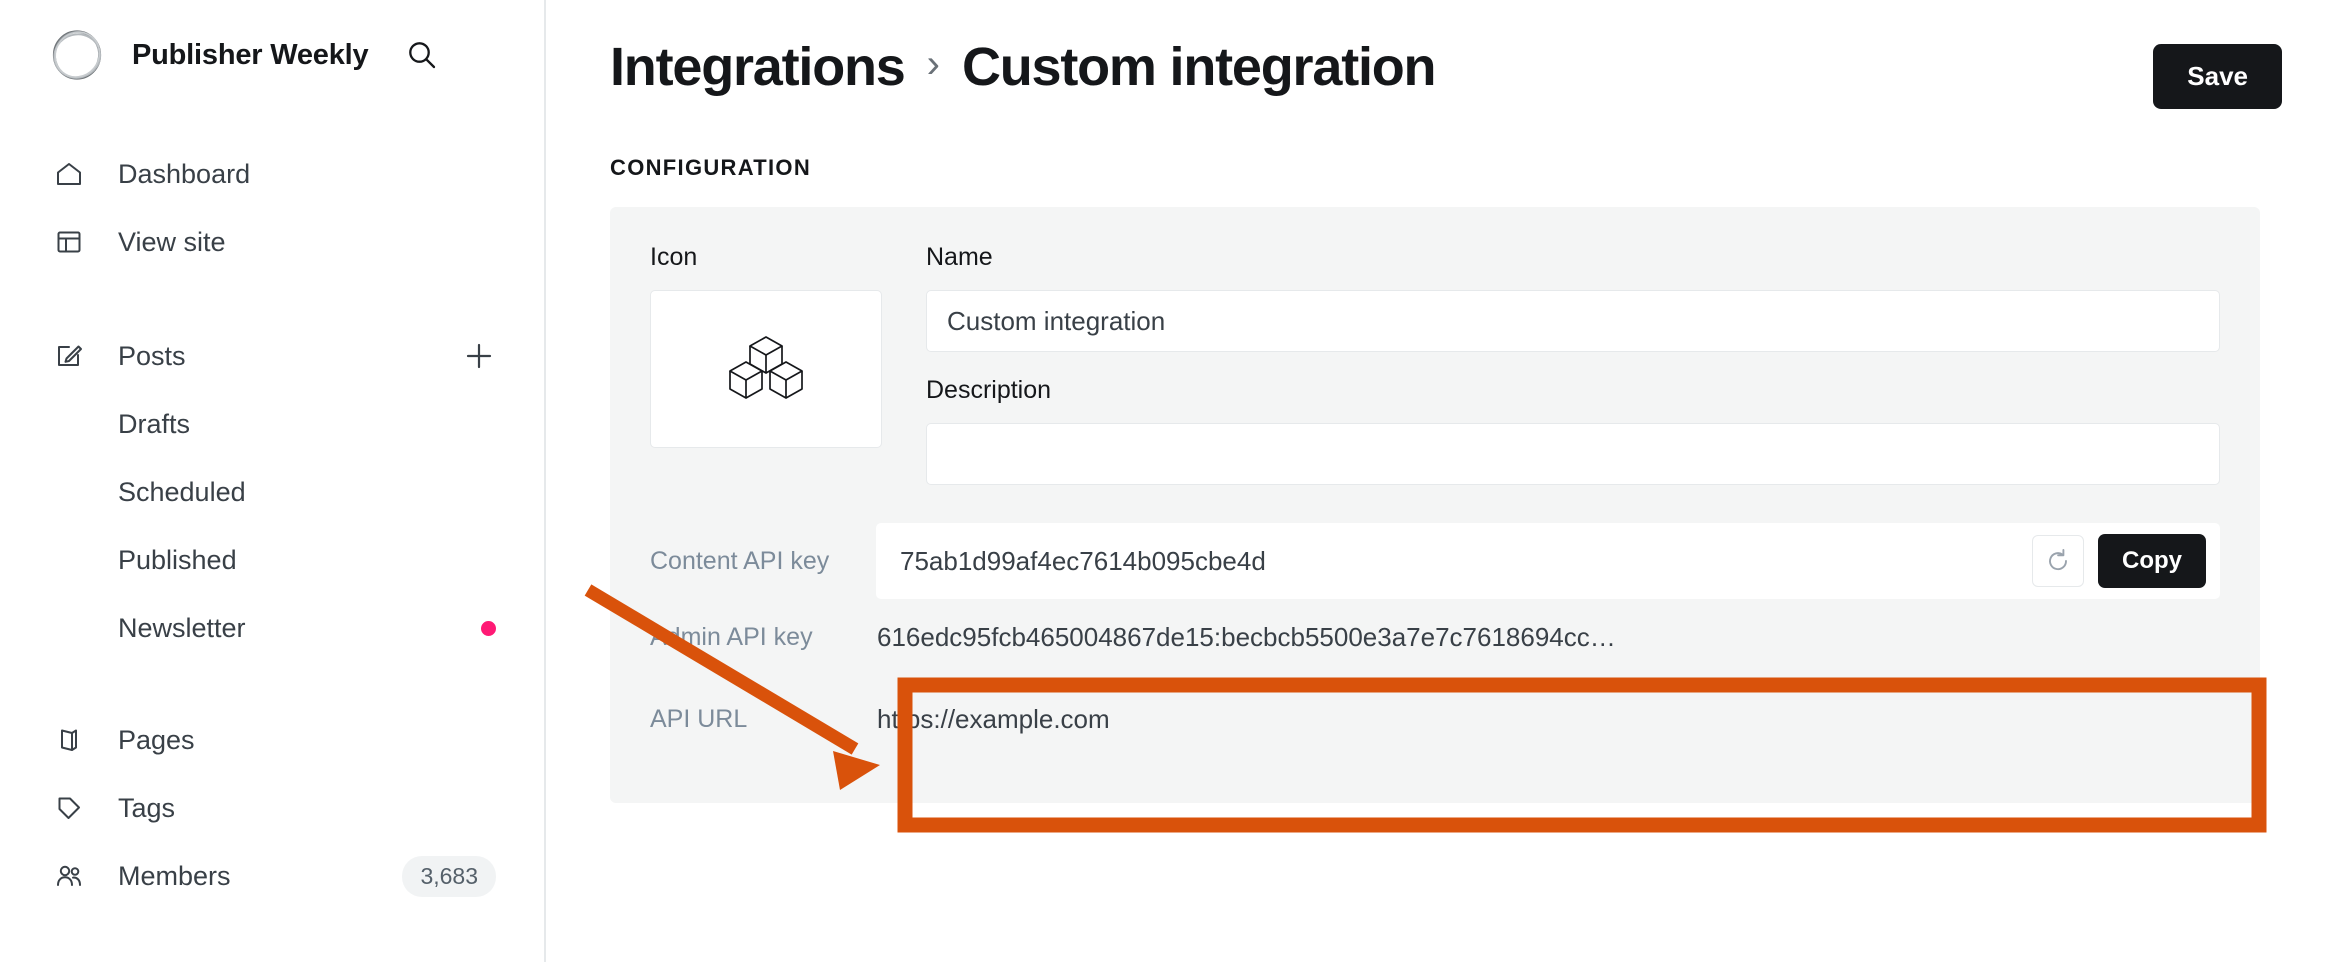 The width and height of the screenshot is (2342, 962). I want to click on newsletter-unread-dot, so click(488, 628).